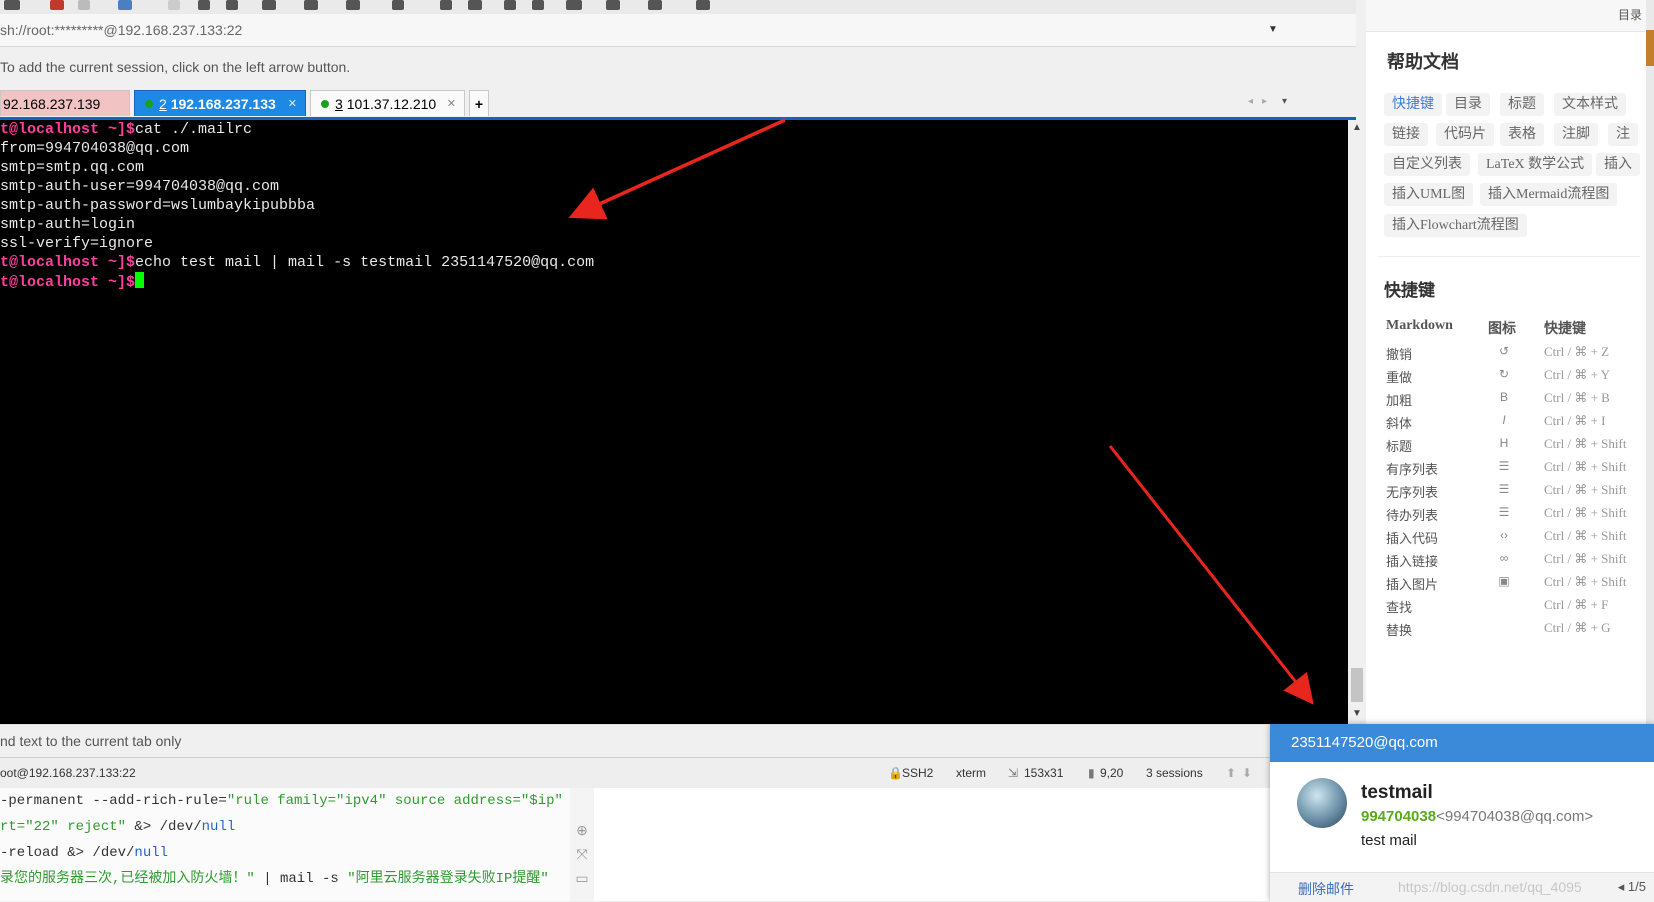 The image size is (1654, 902). What do you see at coordinates (65, 103) in the screenshot?
I see `tab-session-1: 92.168.237.139` at bounding box center [65, 103].